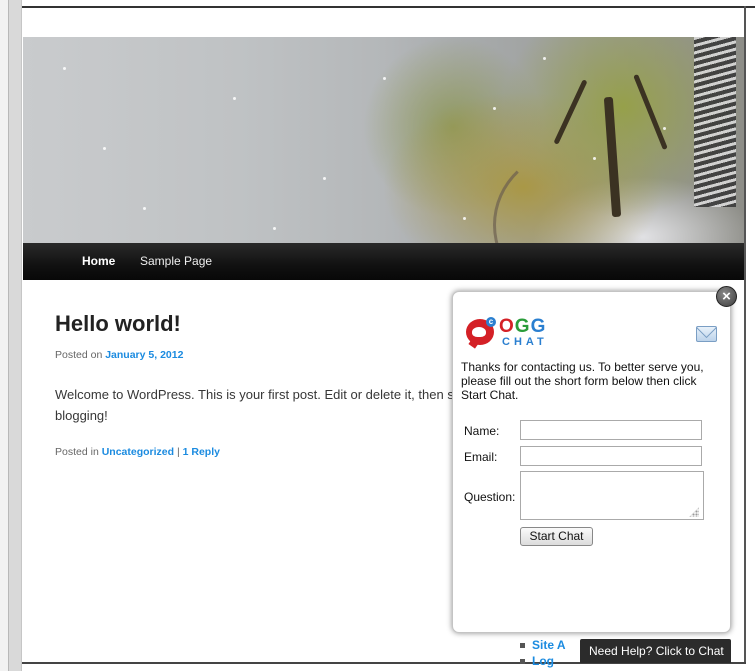  Describe the element at coordinates (745, 335) in the screenshot. I see `window-frame-right` at that location.